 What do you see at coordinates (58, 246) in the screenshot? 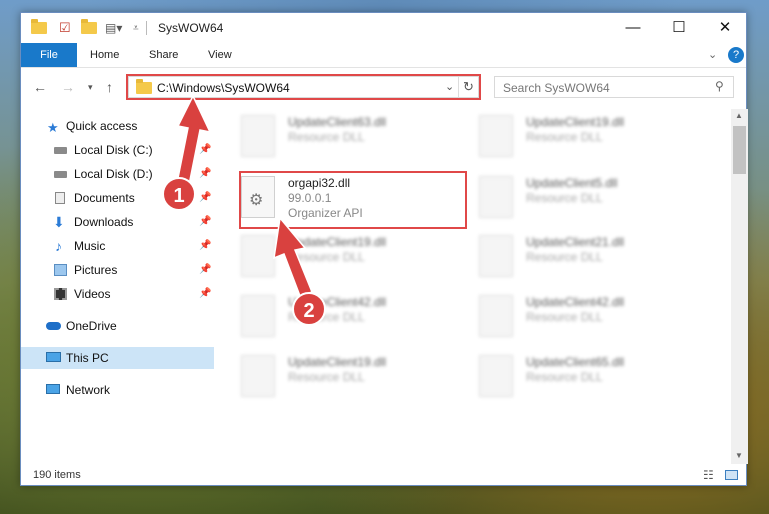
I see `music-icon: ♪` at bounding box center [58, 246].